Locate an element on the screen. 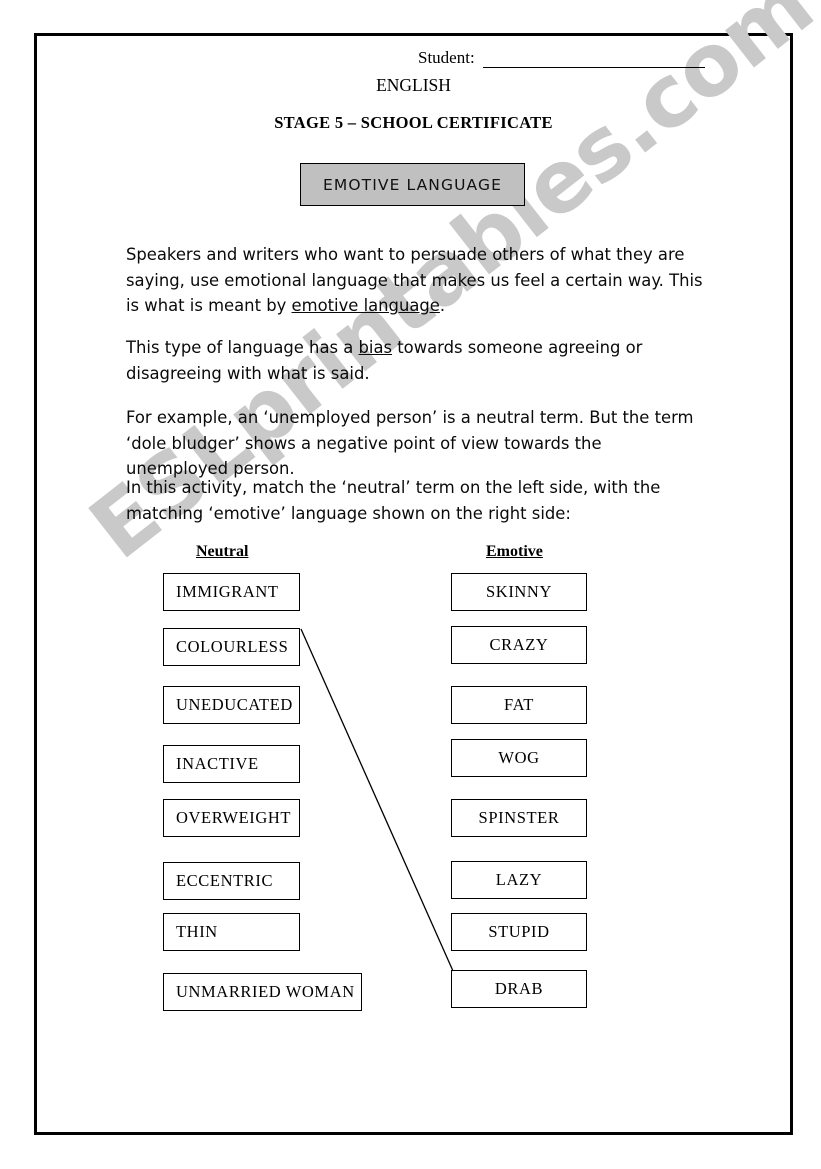 This screenshot has height=1169, width=821. emotive-term-box: FAT is located at coordinates (519, 705).